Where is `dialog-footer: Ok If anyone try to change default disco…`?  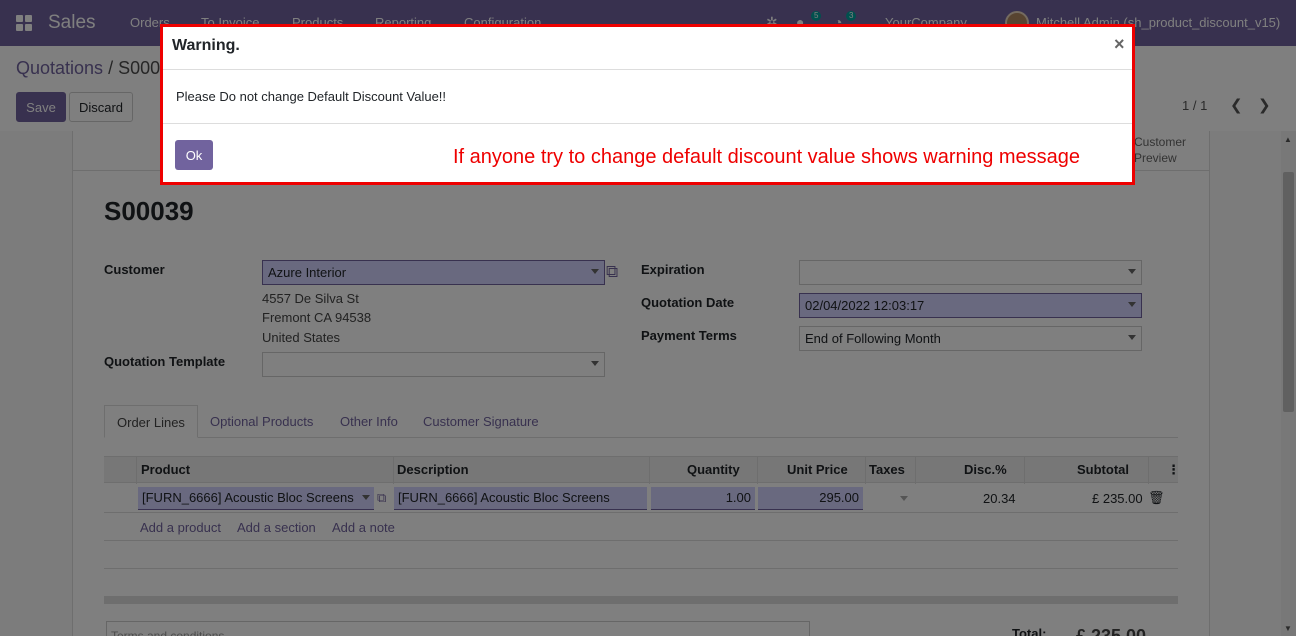
dialog-footer: Ok If anyone try to change default disco… is located at coordinates (647, 152).